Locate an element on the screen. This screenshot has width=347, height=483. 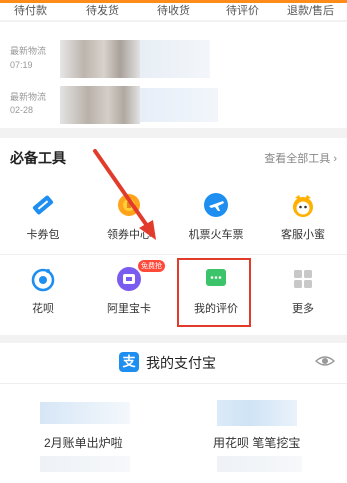
bill-card: 2月账单出炉啦 is located at coordinates (85, 436).